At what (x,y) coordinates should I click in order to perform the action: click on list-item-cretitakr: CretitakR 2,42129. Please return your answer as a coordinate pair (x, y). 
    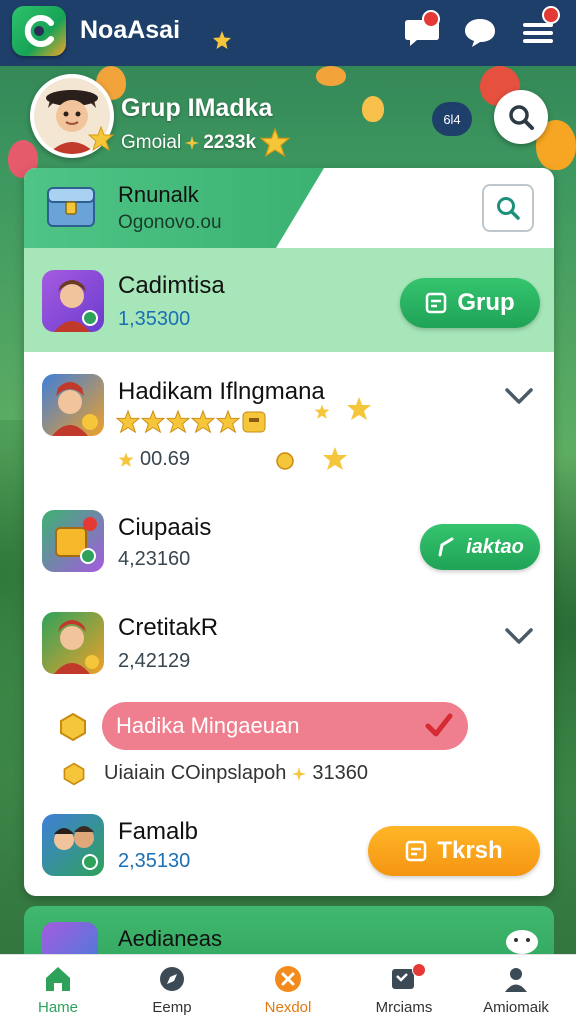
    Looking at the image, I should click on (289, 638).